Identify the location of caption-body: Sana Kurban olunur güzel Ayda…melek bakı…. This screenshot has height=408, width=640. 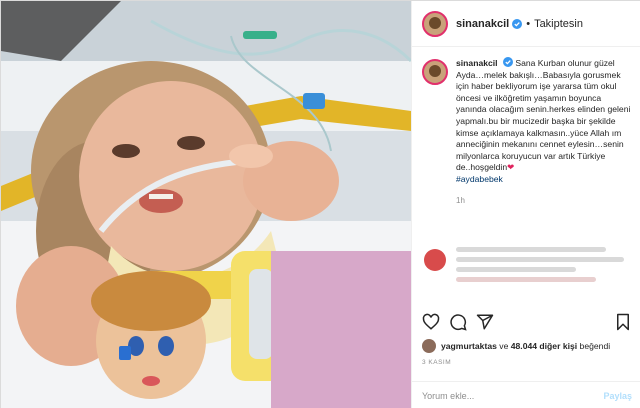
(543, 115).